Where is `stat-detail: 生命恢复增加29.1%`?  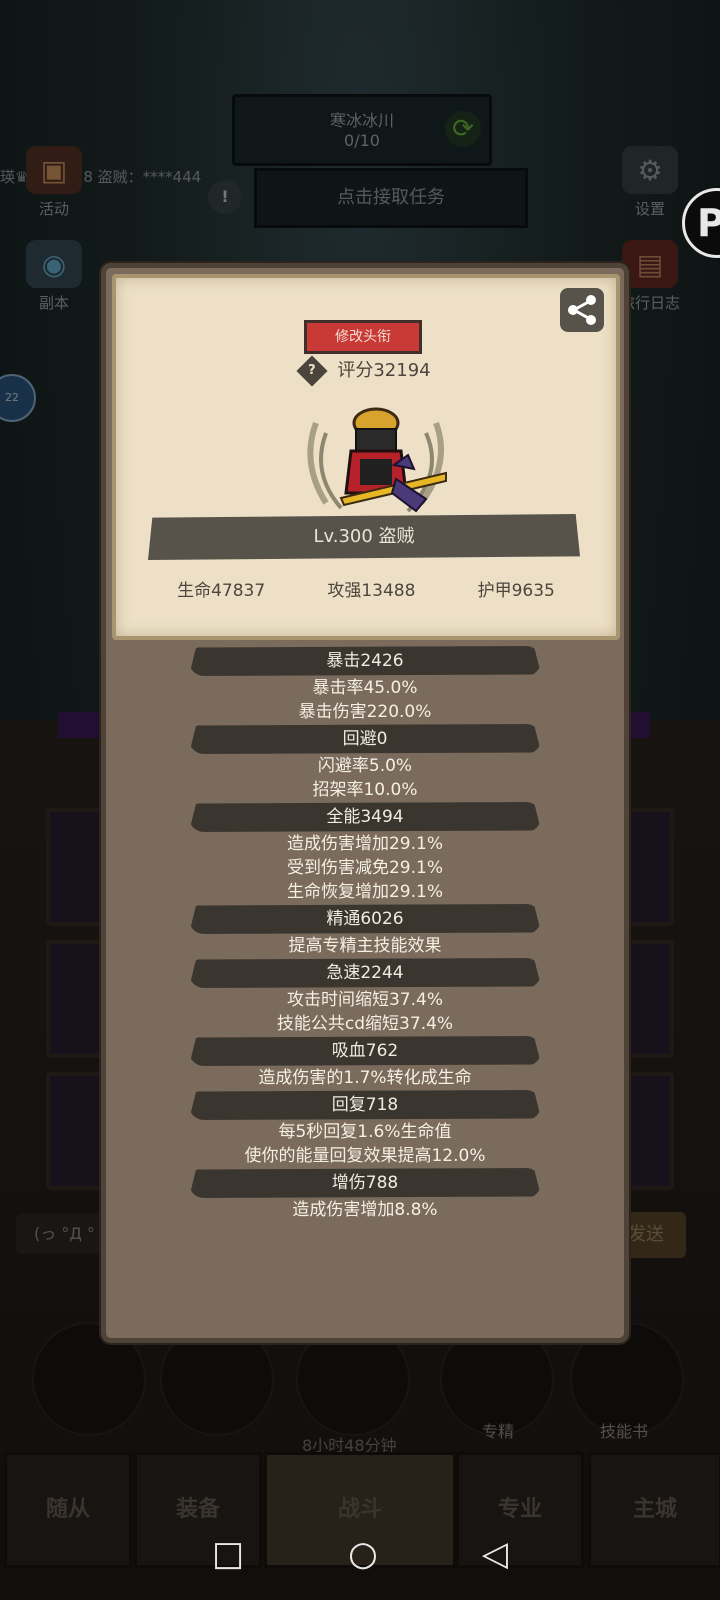 stat-detail: 生命恢复增加29.1% is located at coordinates (364, 892).